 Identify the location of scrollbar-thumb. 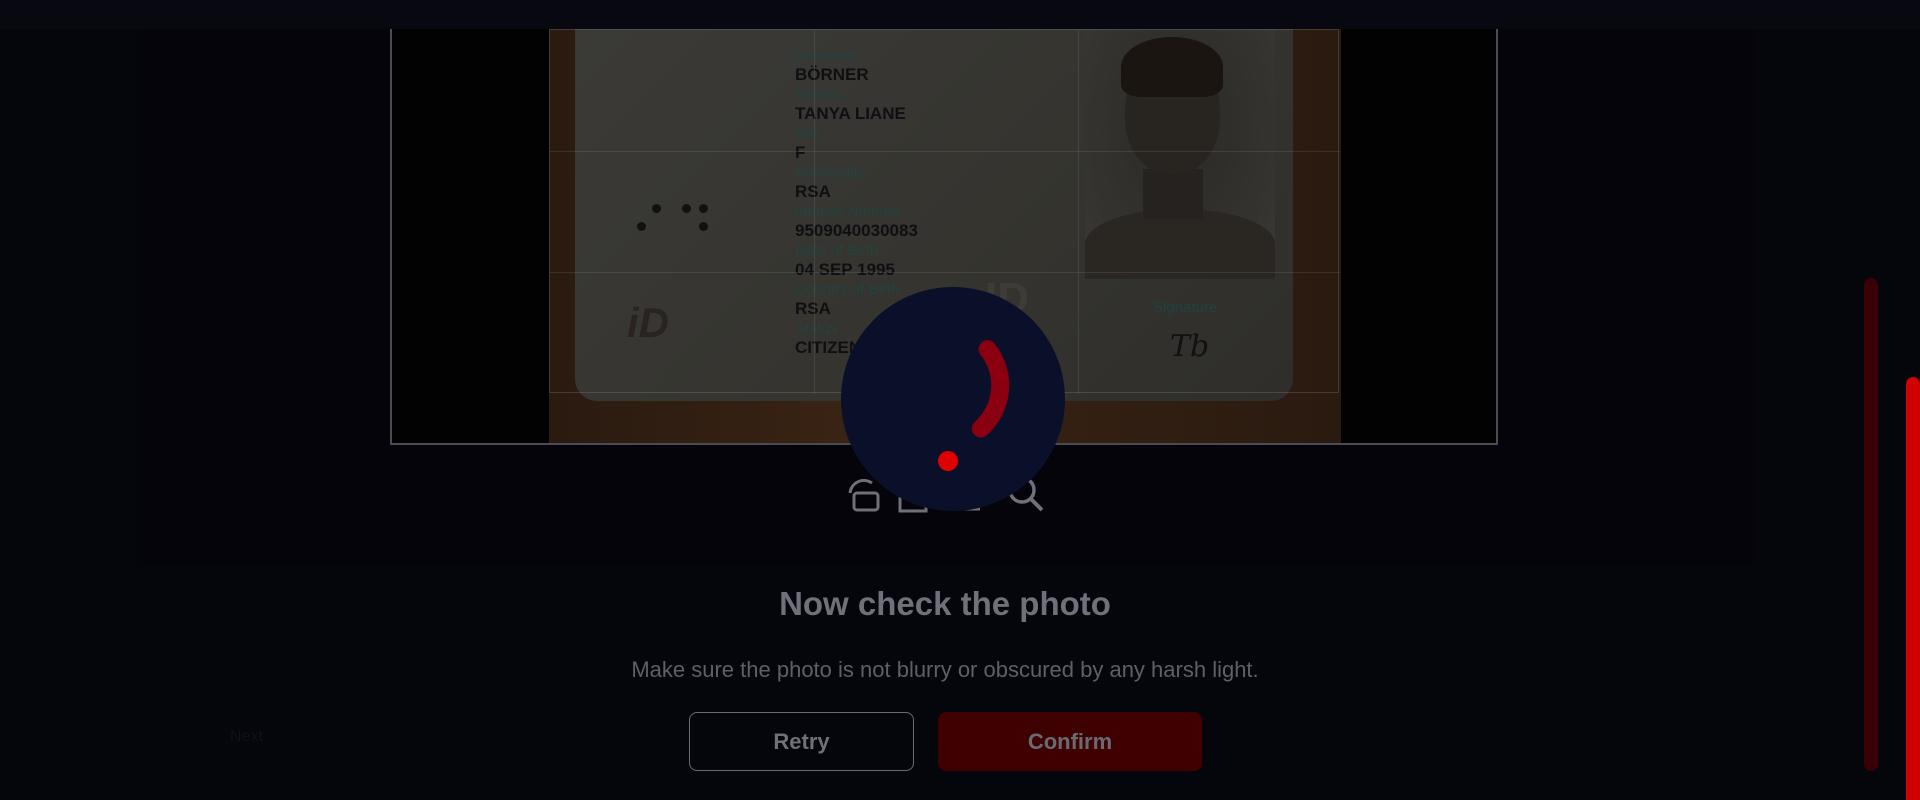
(1913, 588).